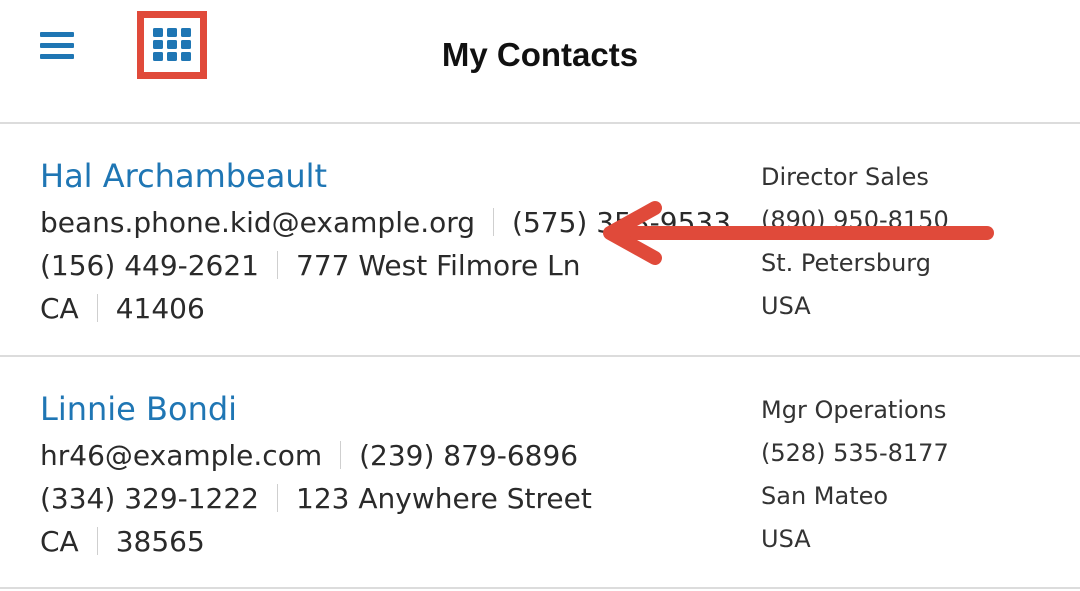 The width and height of the screenshot is (1080, 591). Describe the element at coordinates (621, 222) in the screenshot. I see `contact-phone: (575) 353-9533` at that location.